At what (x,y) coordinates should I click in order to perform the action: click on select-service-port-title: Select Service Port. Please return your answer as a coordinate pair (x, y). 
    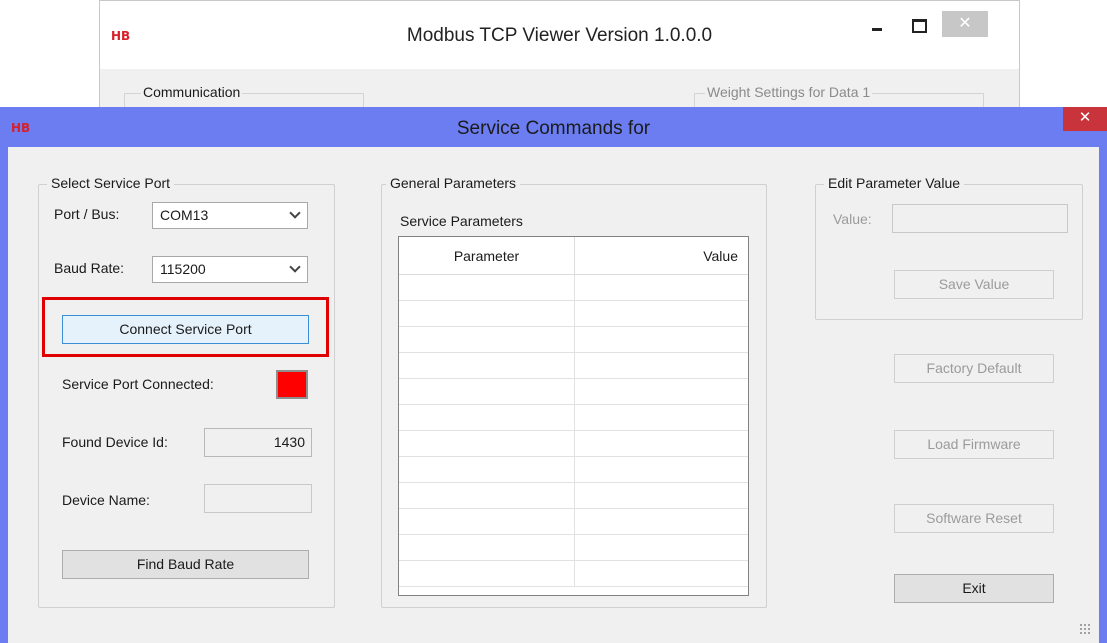
    Looking at the image, I should click on (111, 183).